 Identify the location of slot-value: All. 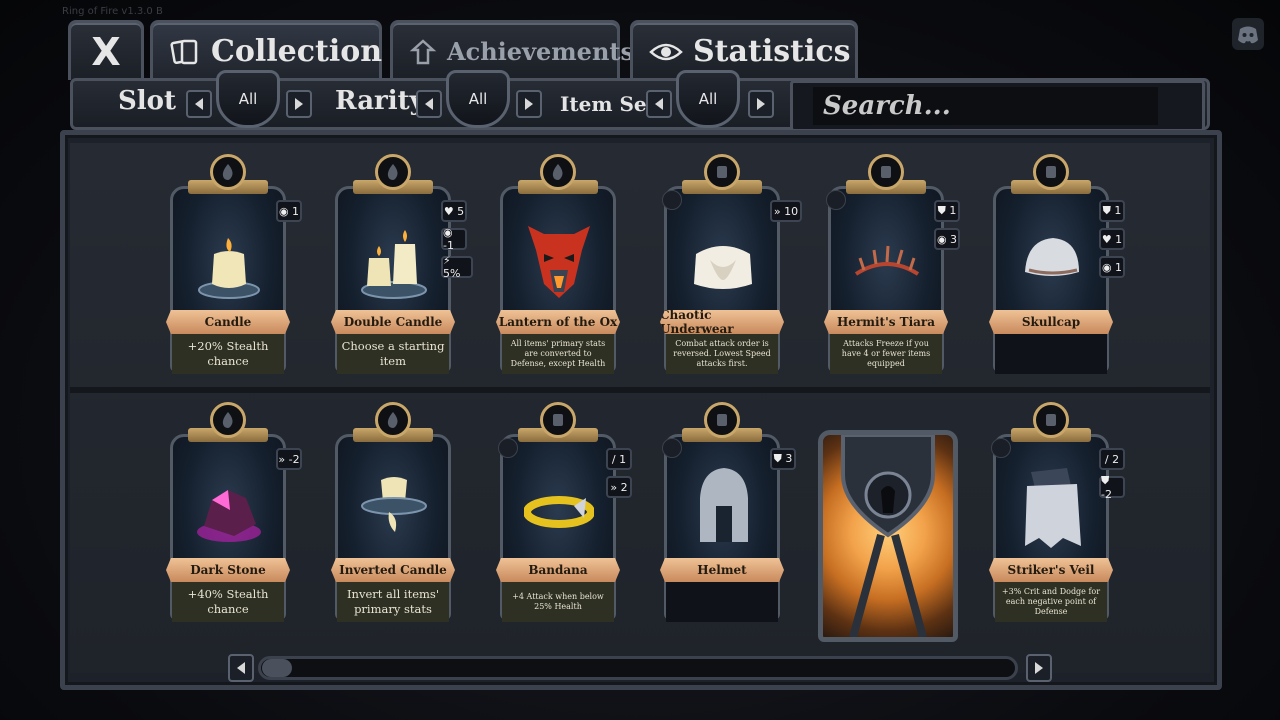
(248, 99).